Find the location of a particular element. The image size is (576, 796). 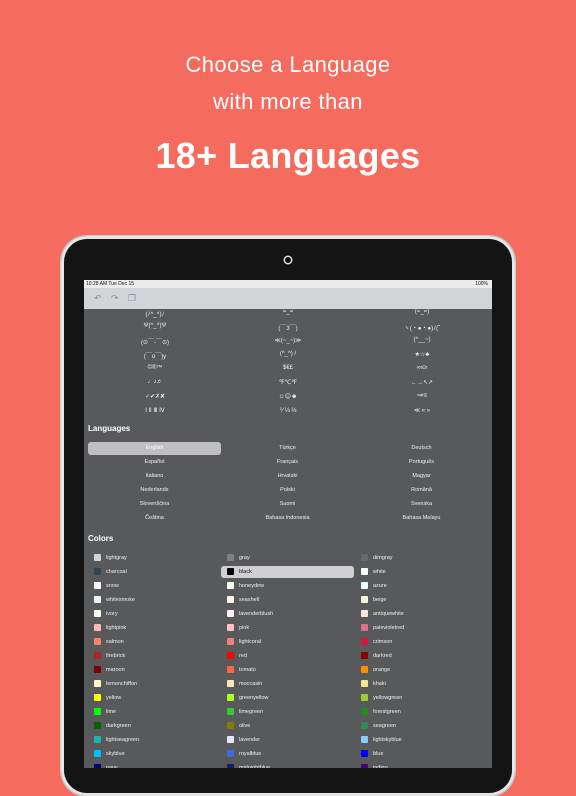

color-option: seagreen is located at coordinates (421, 726).